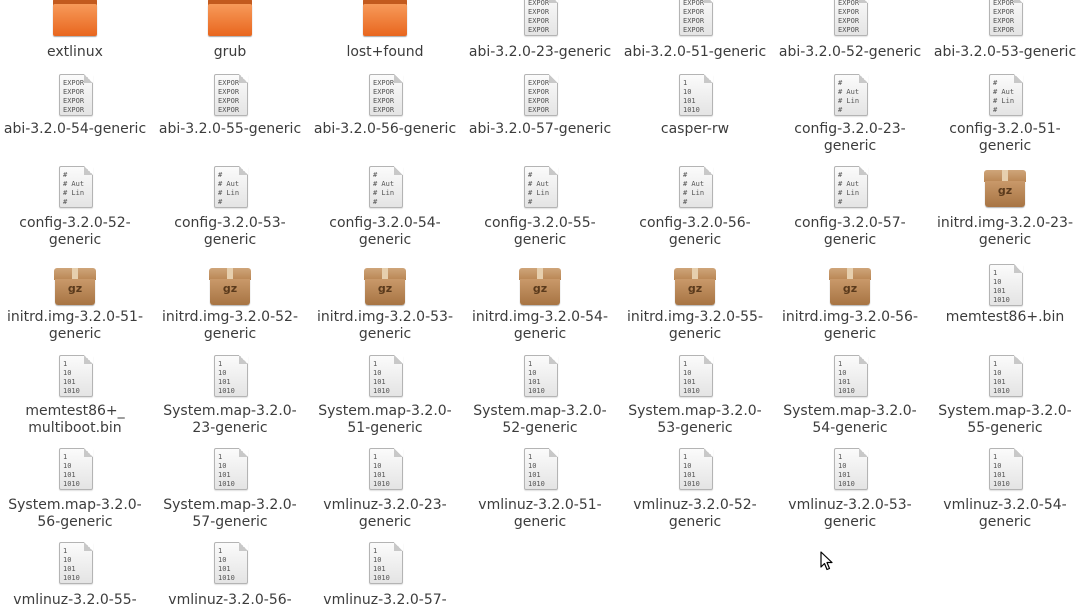 This screenshot has width=1079, height=615. I want to click on file-name-label: config-3.2.0-56- generic, so click(695, 231).